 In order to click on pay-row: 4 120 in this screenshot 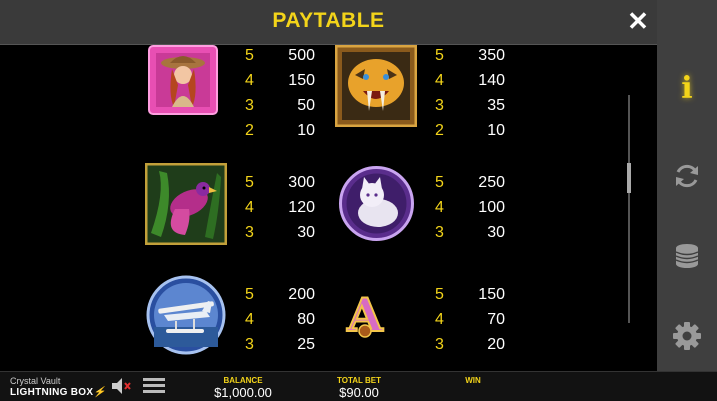, I will do `click(280, 207)`.